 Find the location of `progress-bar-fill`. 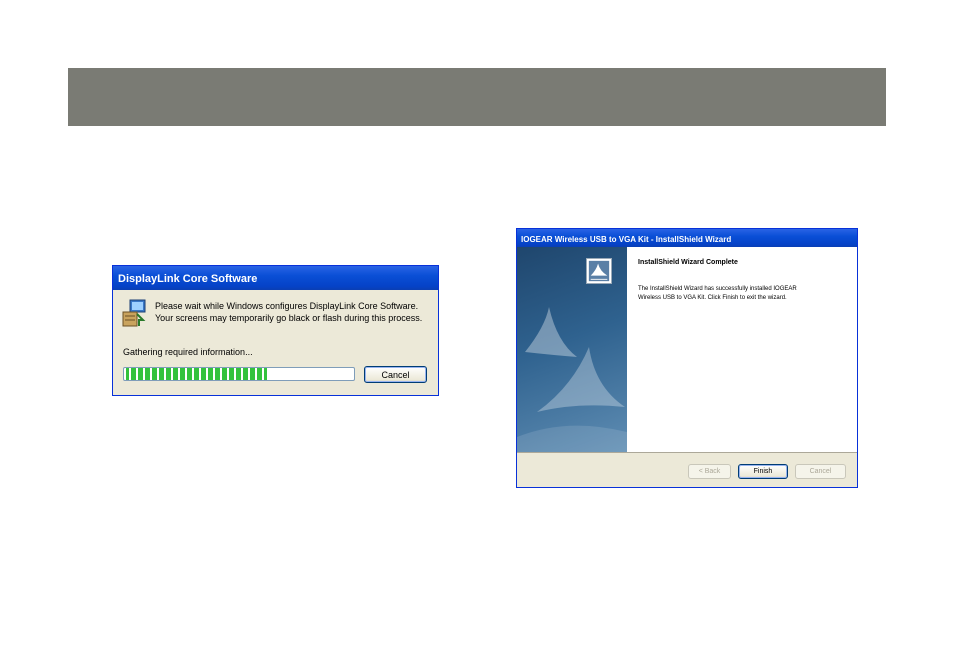

progress-bar-fill is located at coordinates (195, 374).